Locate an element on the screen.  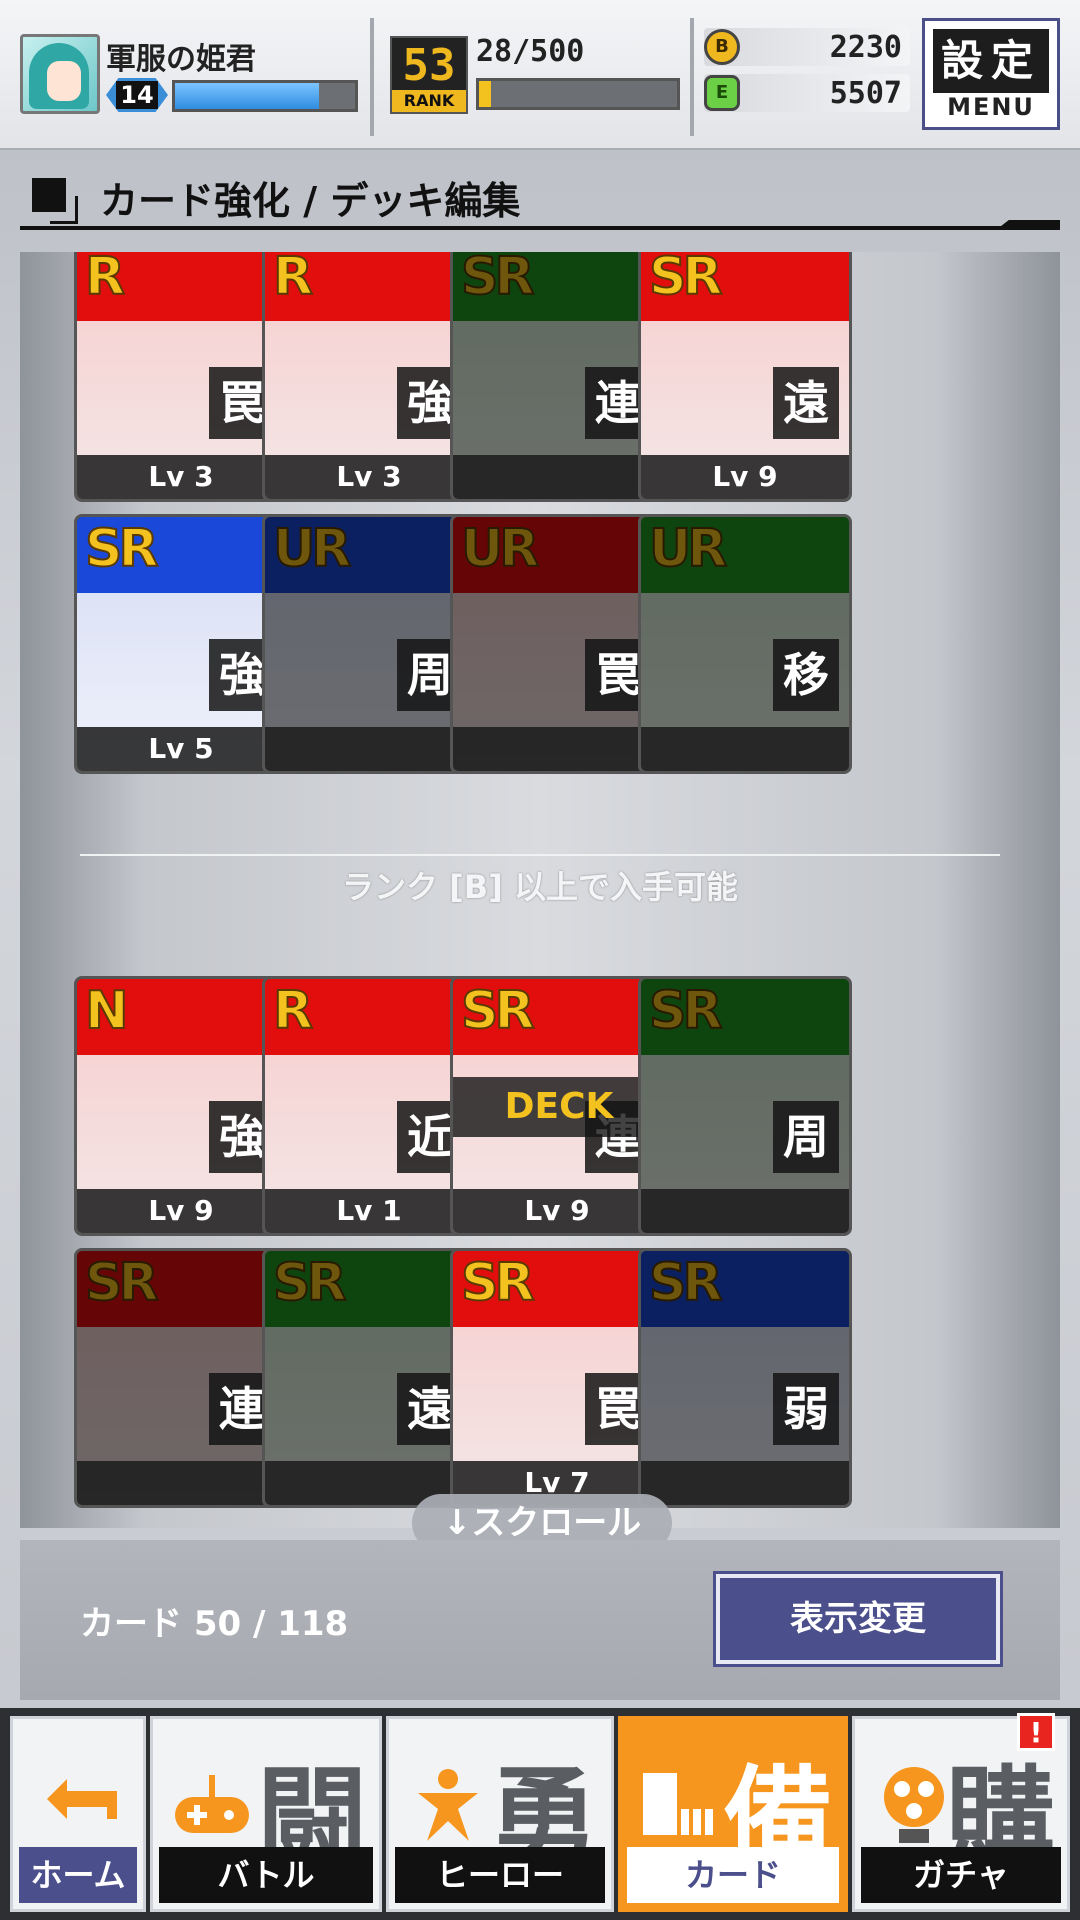
player-level: 14 is located at coordinates (137, 95).